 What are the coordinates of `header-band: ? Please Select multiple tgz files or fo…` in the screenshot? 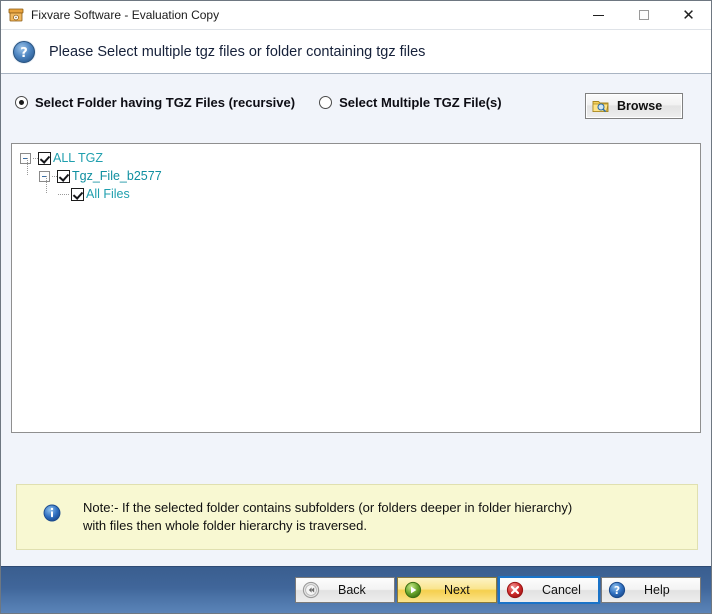 It's located at (356, 52).